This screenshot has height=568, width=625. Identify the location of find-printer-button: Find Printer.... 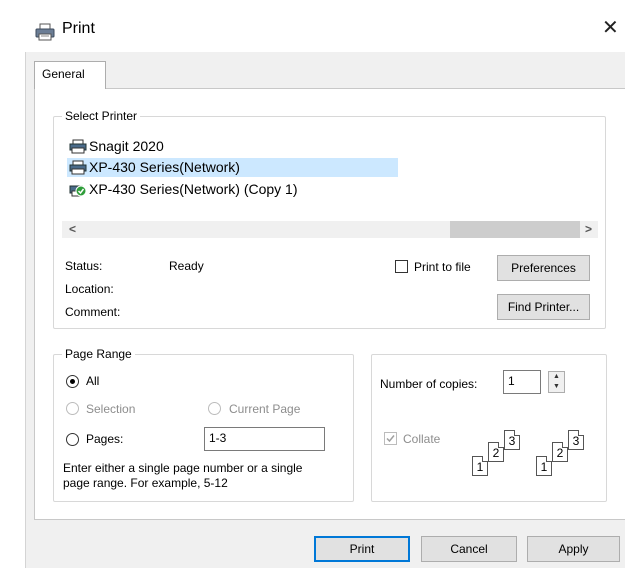
(543, 307).